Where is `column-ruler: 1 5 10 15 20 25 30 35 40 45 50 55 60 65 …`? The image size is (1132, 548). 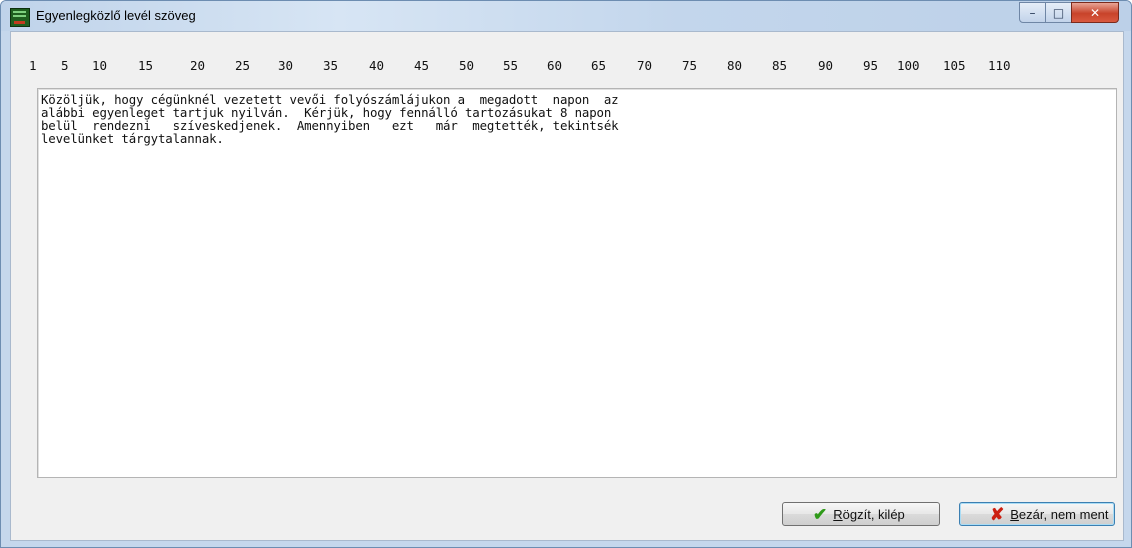
column-ruler: 1 5 10 15 20 25 30 35 40 45 50 55 60 65 … is located at coordinates (567, 59).